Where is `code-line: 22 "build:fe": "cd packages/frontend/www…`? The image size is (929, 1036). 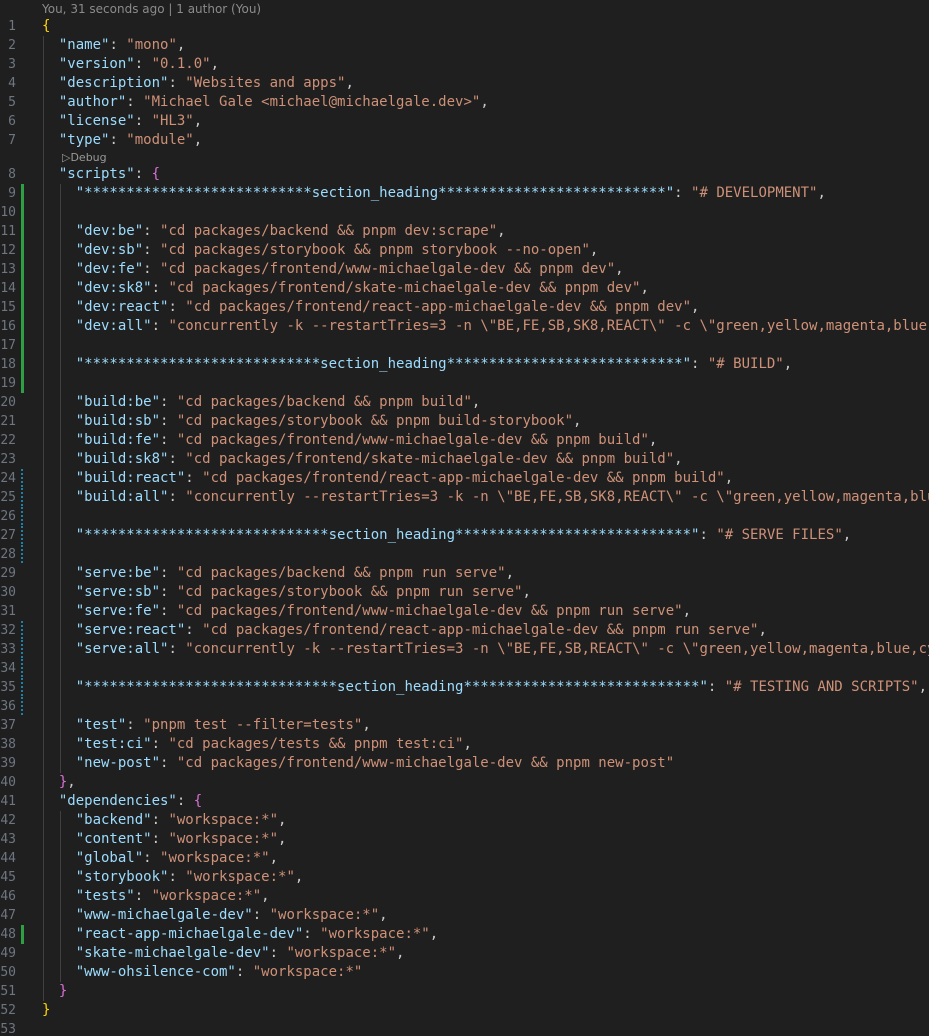 code-line: 22 "build:fe": "cd packages/frontend/www… is located at coordinates (464, 440).